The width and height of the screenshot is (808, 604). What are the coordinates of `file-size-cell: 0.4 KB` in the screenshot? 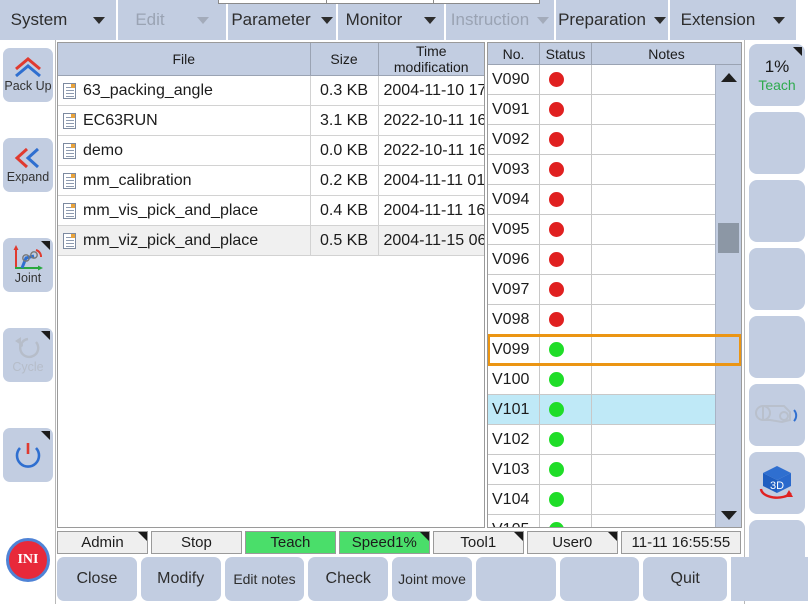 It's located at (344, 210).